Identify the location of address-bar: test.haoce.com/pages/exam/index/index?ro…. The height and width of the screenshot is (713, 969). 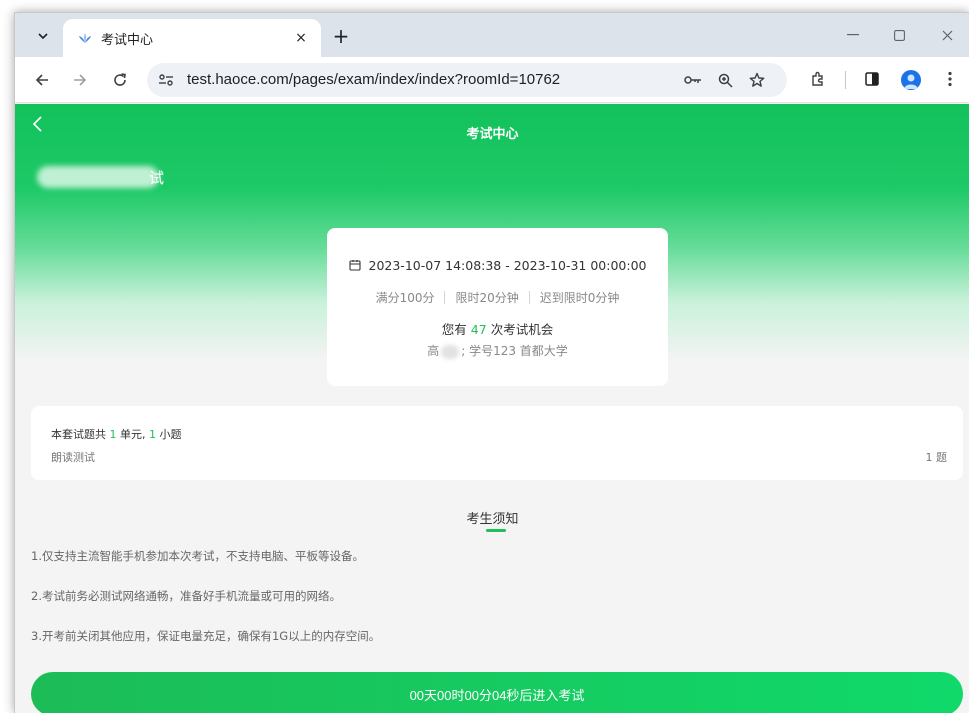
(467, 80).